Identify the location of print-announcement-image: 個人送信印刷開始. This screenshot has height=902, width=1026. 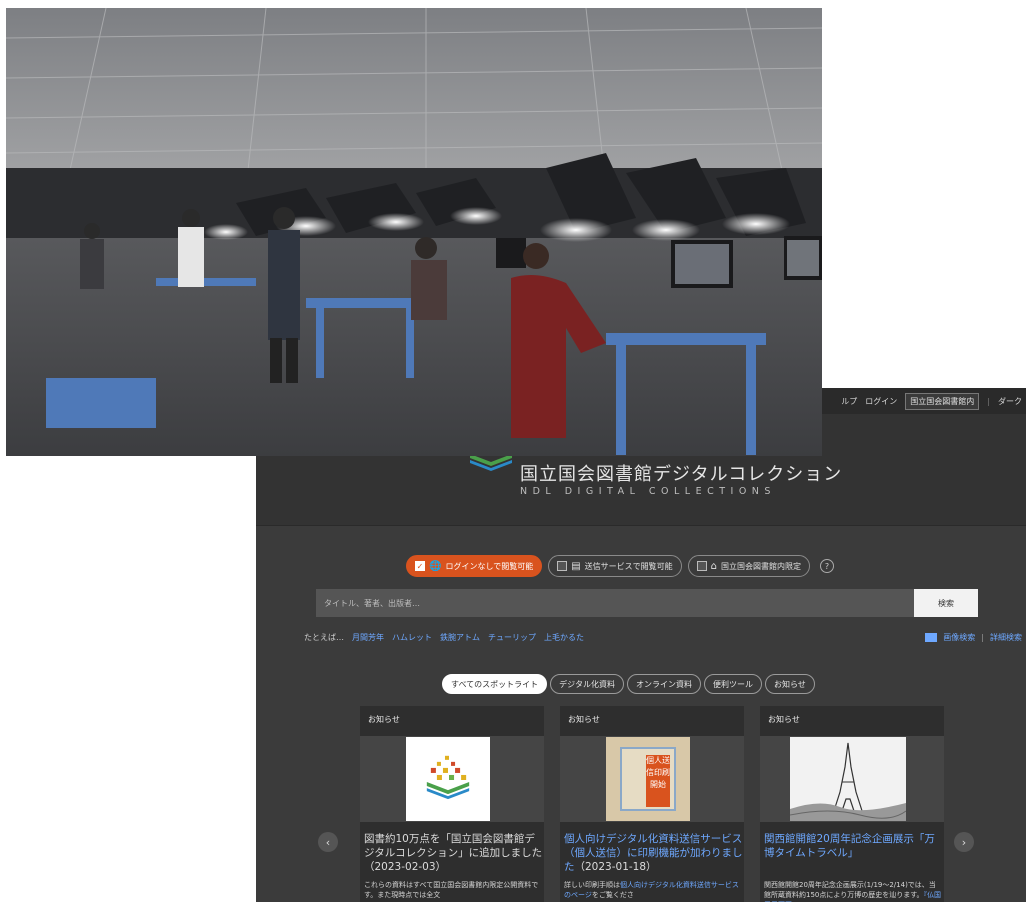
(648, 779).